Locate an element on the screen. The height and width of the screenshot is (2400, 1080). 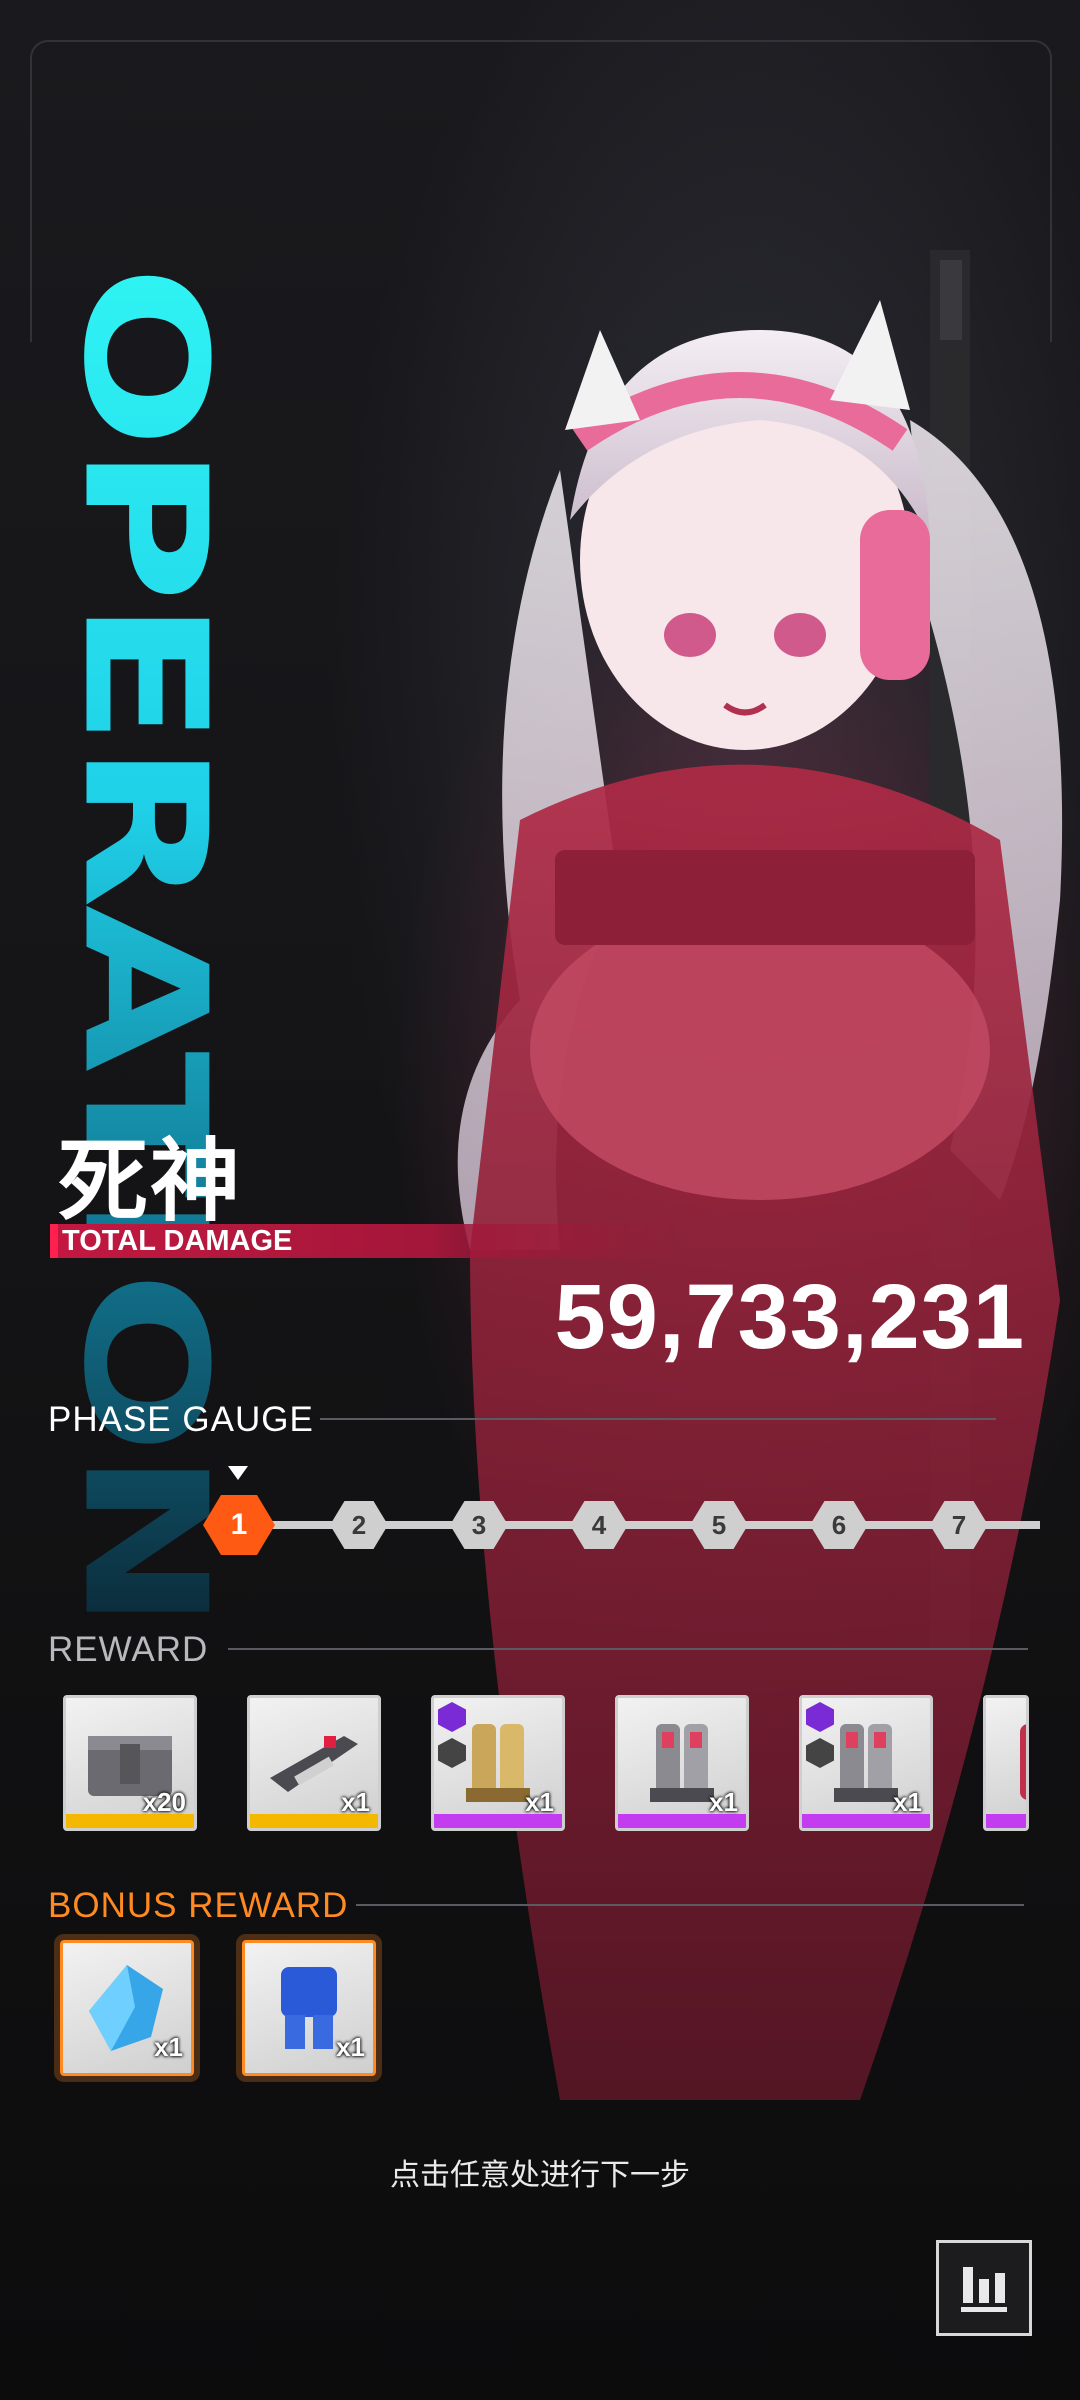
bonus-reward-divider is located at coordinates (690, 1905).